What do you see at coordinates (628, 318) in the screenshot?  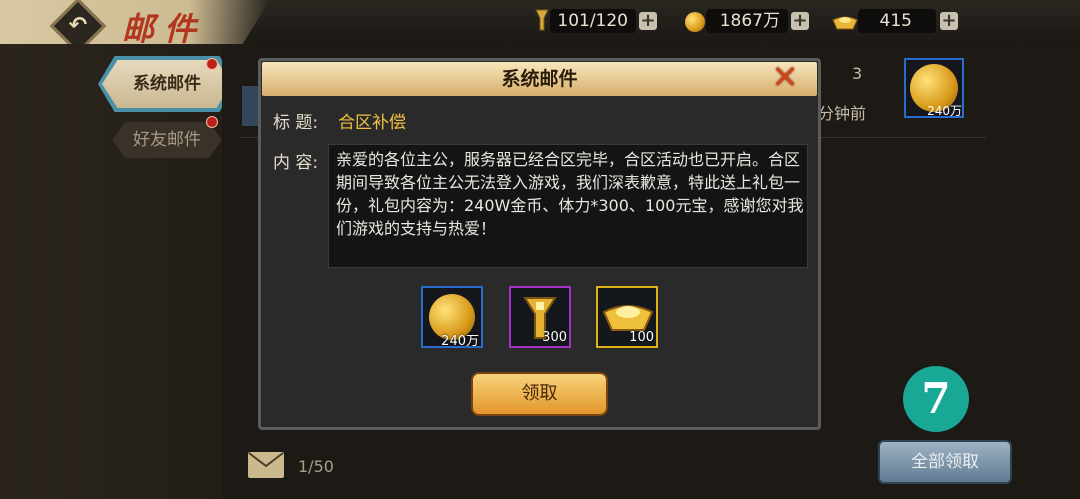 I see `gold-ingot-icon` at bounding box center [628, 318].